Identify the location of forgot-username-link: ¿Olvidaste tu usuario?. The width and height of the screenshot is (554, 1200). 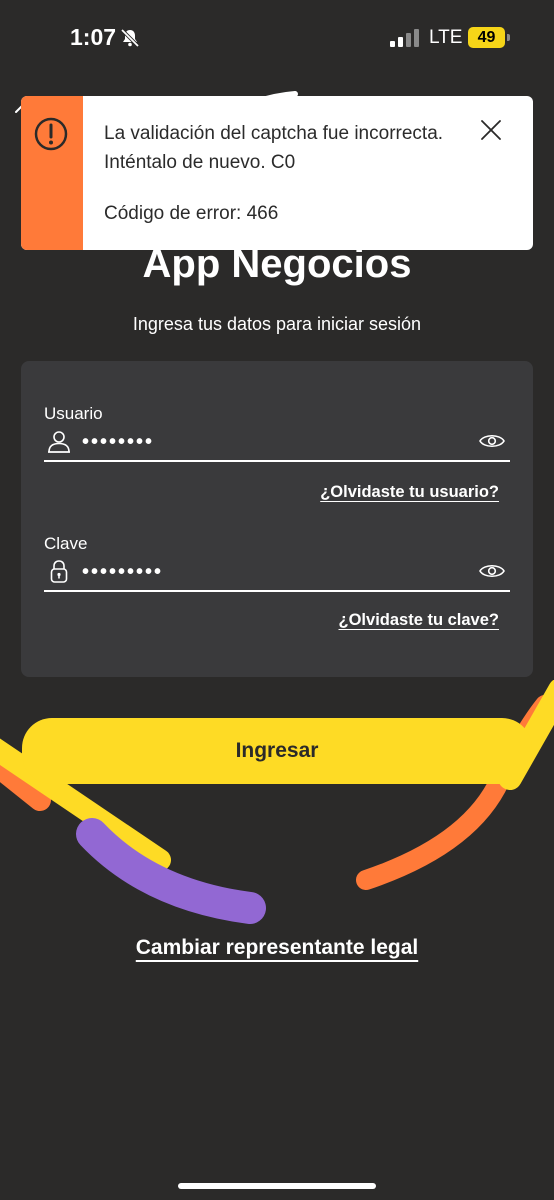
(409, 492).